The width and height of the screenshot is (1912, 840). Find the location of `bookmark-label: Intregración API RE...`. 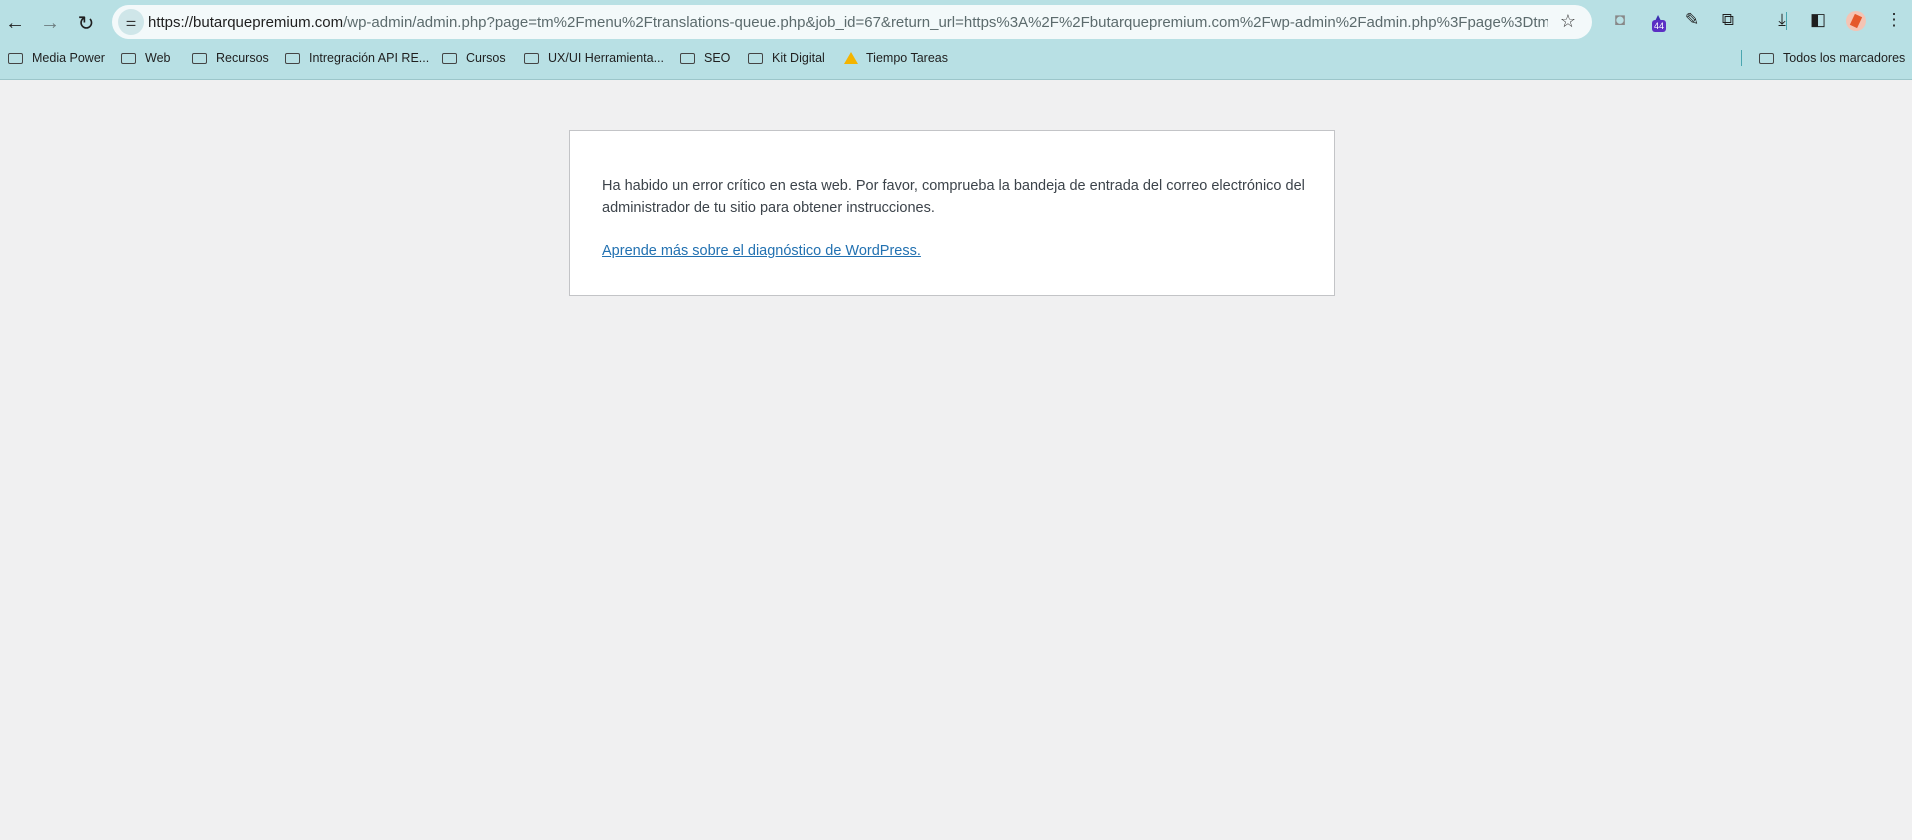

bookmark-label: Intregración API RE... is located at coordinates (369, 58).